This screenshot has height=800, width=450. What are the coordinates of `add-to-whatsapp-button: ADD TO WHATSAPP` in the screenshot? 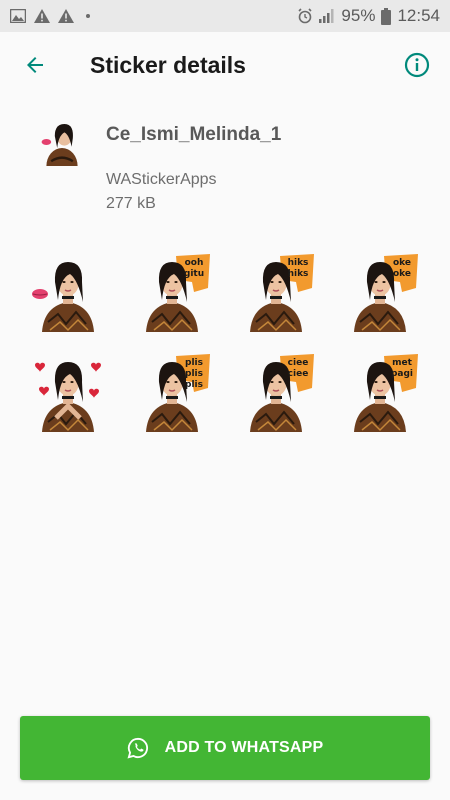 It's located at (225, 748).